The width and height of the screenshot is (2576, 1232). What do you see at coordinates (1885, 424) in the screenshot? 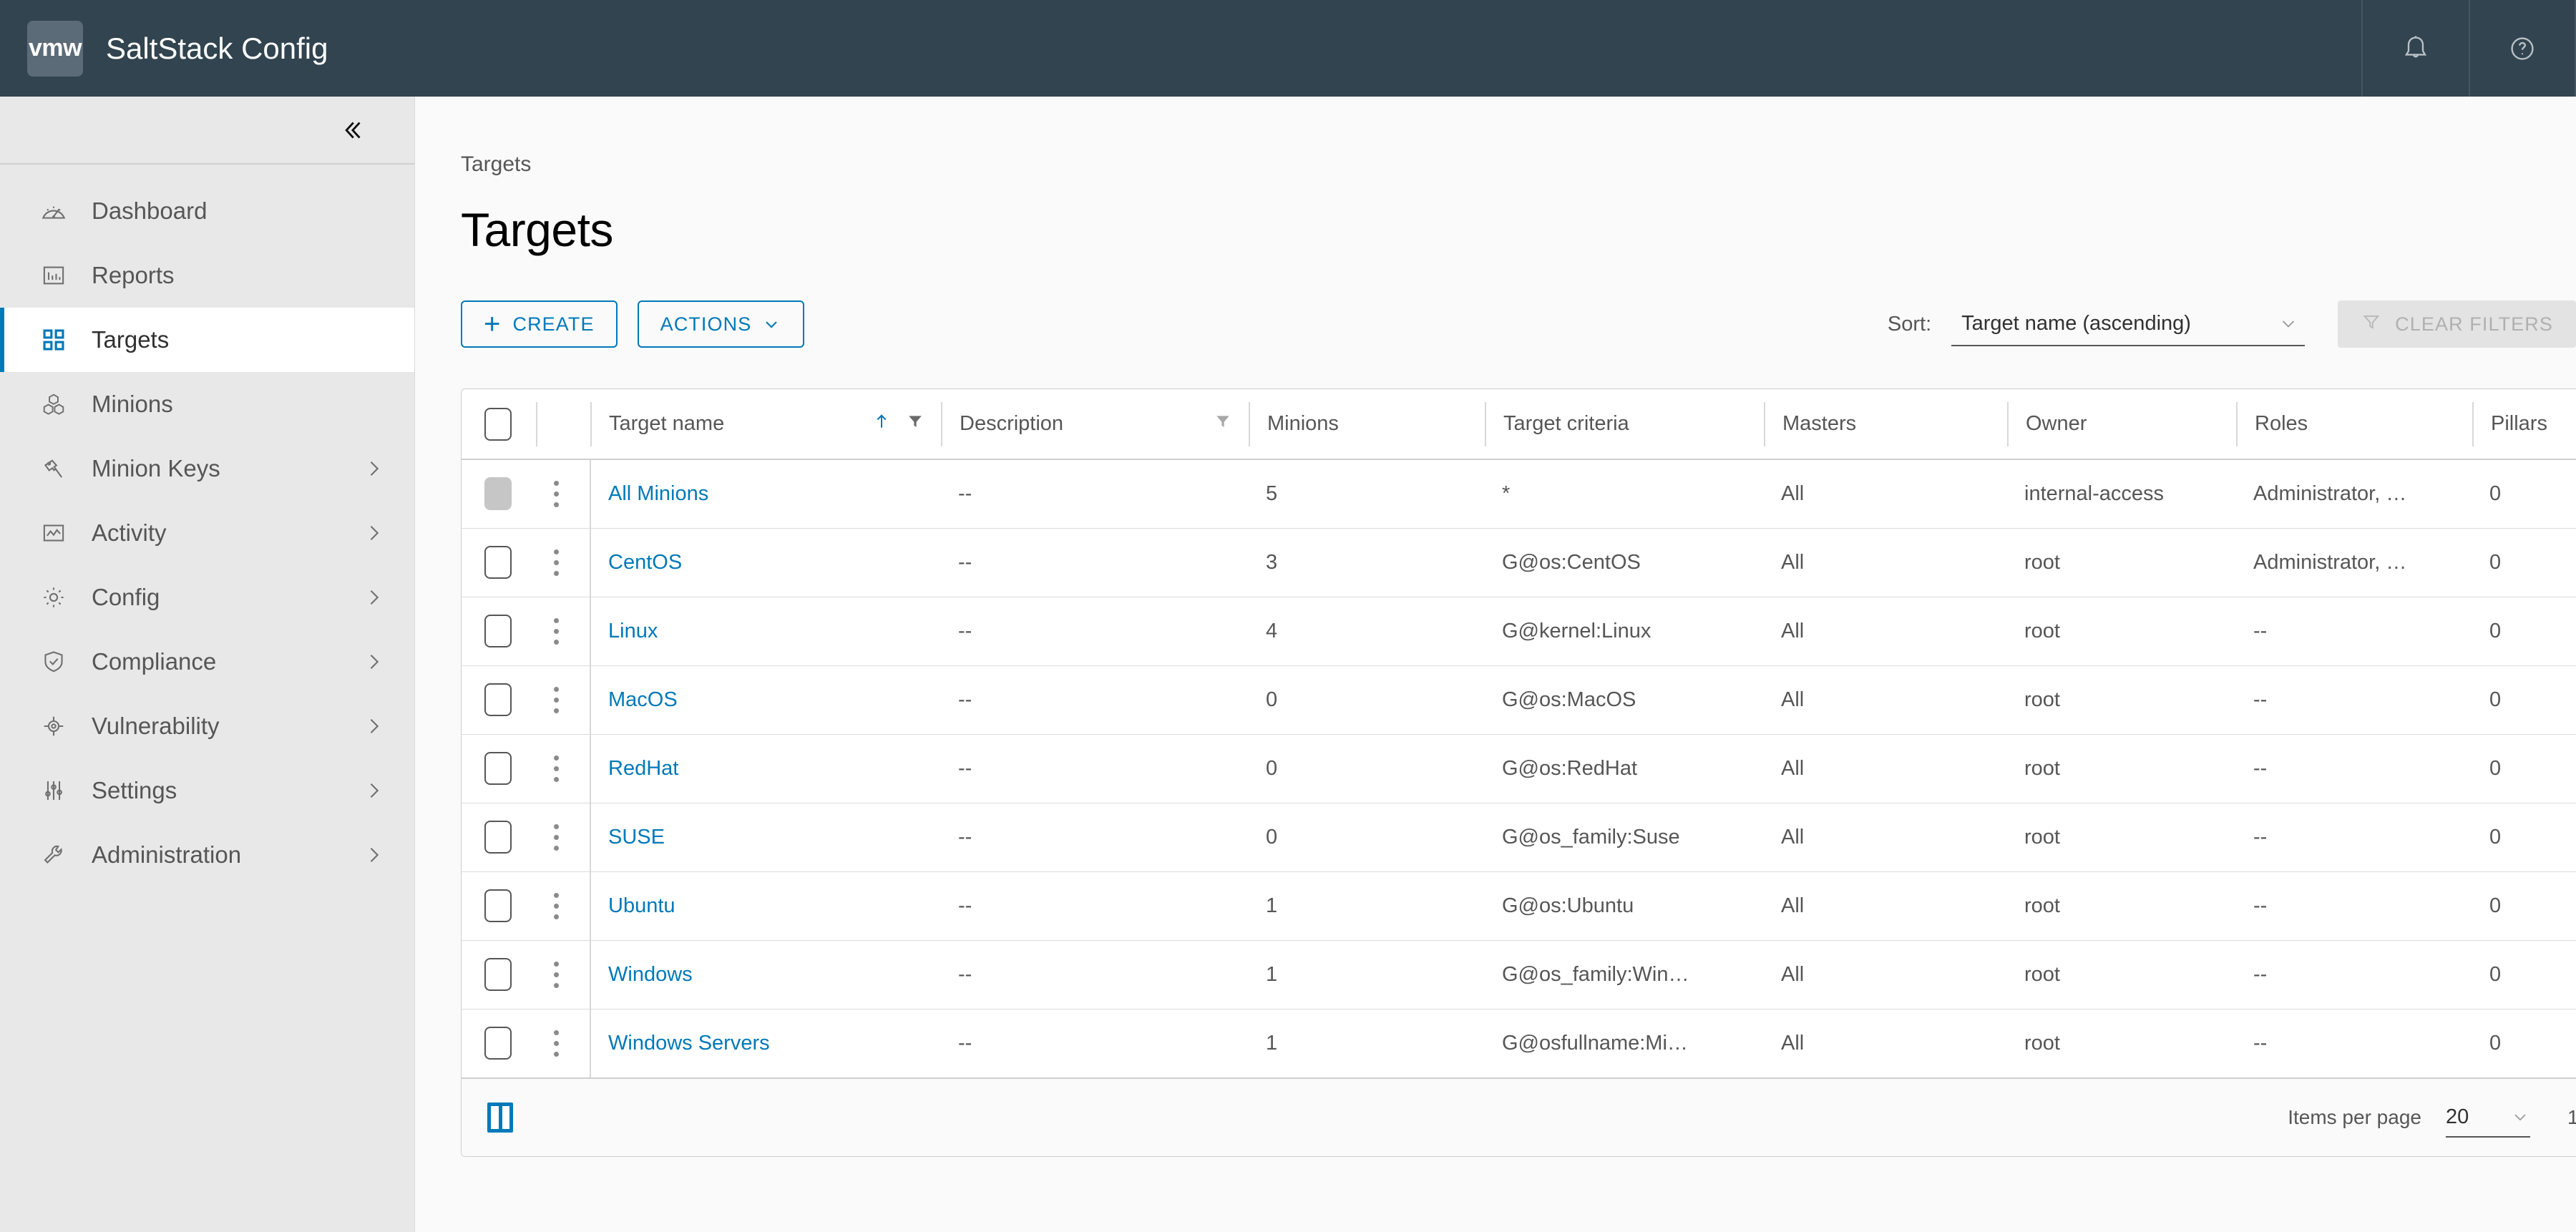
I see `column-header-masters: Masters` at bounding box center [1885, 424].